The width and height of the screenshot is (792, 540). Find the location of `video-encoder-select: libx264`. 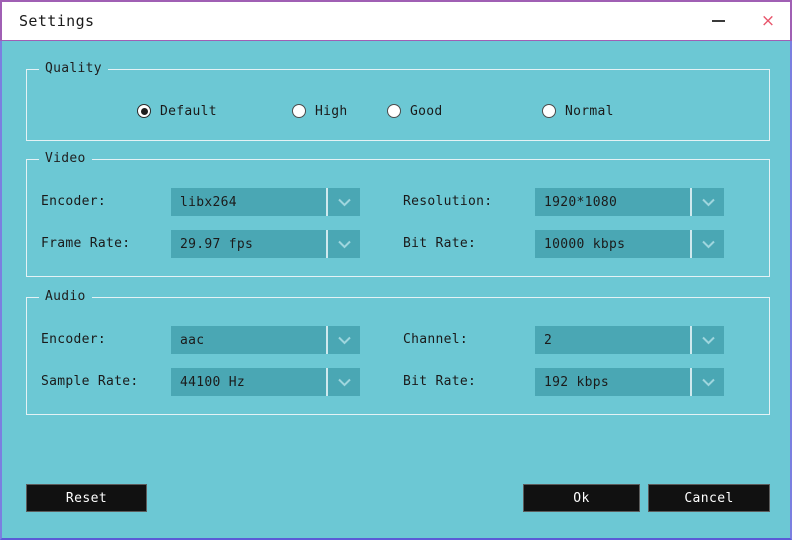

video-encoder-select: libx264 is located at coordinates (265, 202).